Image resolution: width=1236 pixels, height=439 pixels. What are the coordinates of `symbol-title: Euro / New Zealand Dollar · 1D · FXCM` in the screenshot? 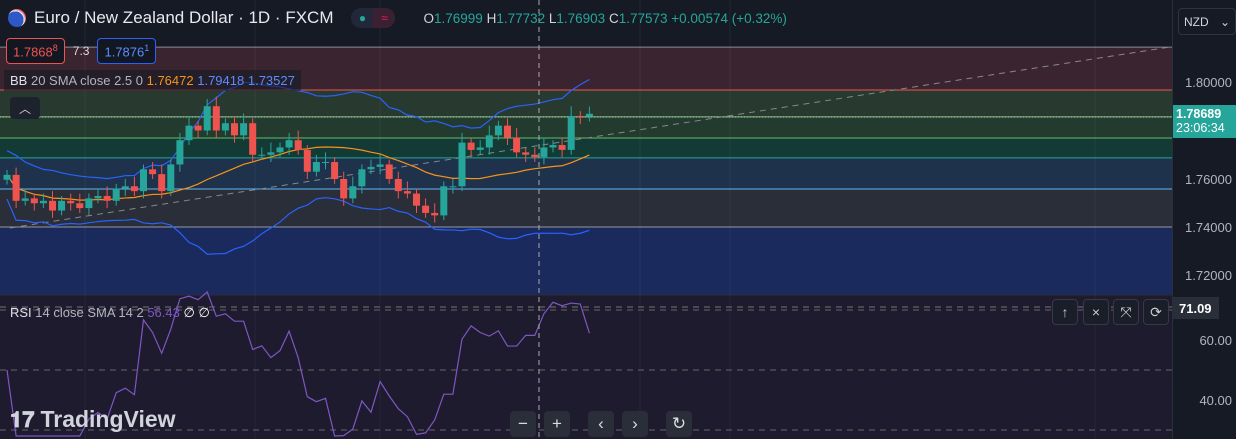 It's located at (183, 18).